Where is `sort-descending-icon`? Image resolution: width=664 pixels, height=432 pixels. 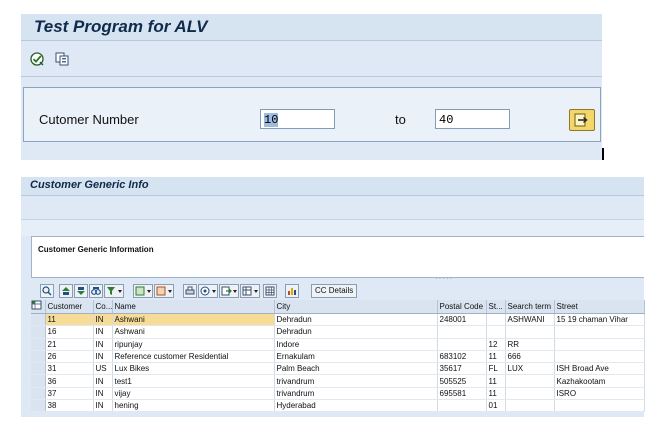
sort-descending-icon is located at coordinates (81, 291).